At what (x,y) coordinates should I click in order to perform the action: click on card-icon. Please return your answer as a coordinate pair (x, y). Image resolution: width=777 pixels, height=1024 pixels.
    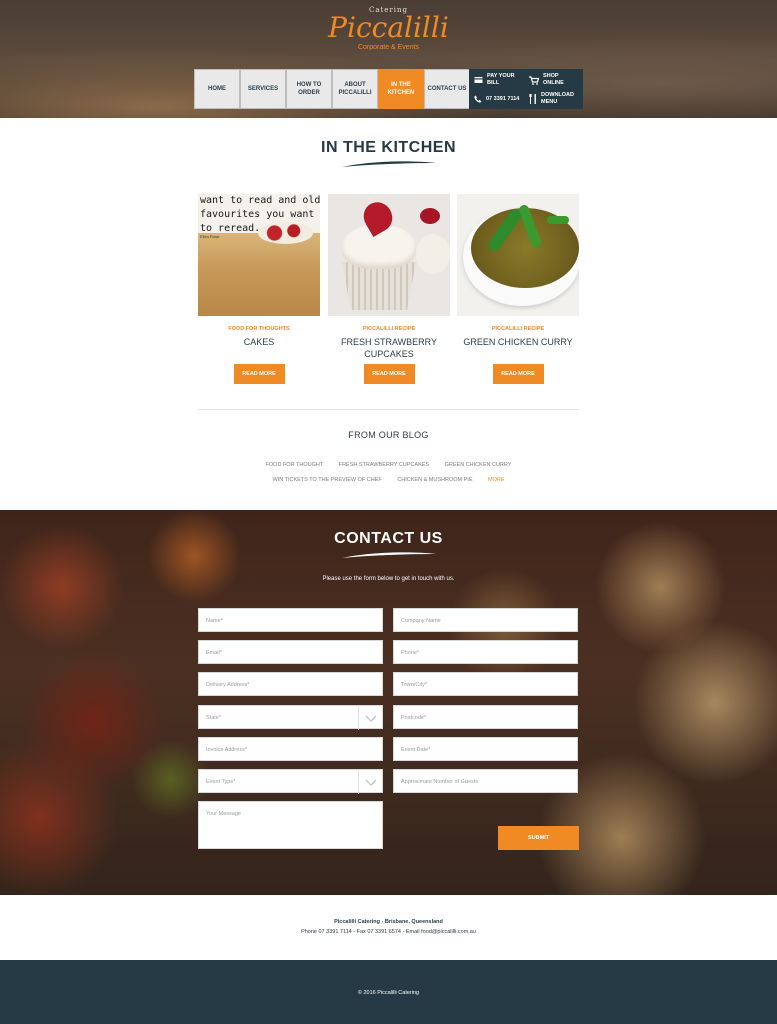
    Looking at the image, I should click on (478, 80).